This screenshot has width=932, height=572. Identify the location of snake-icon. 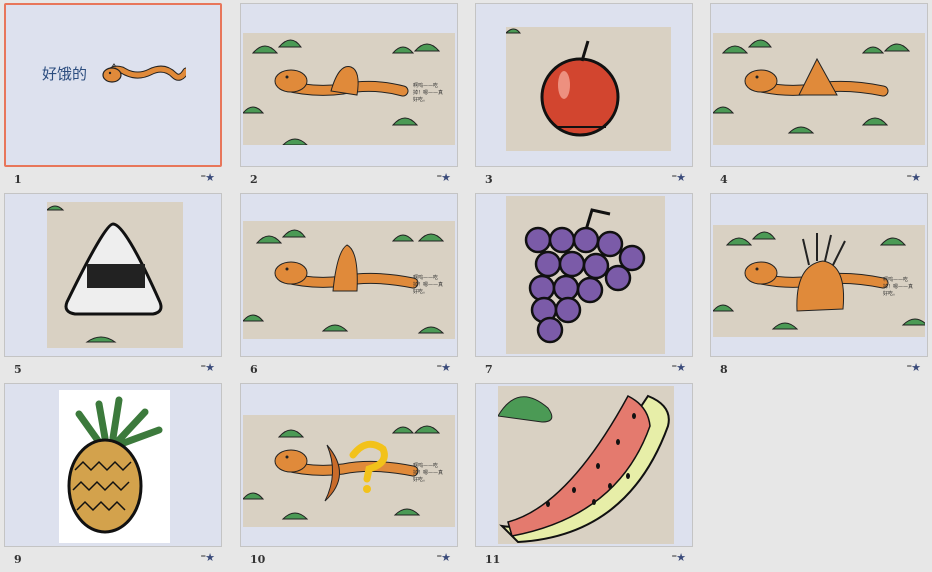
(144, 73).